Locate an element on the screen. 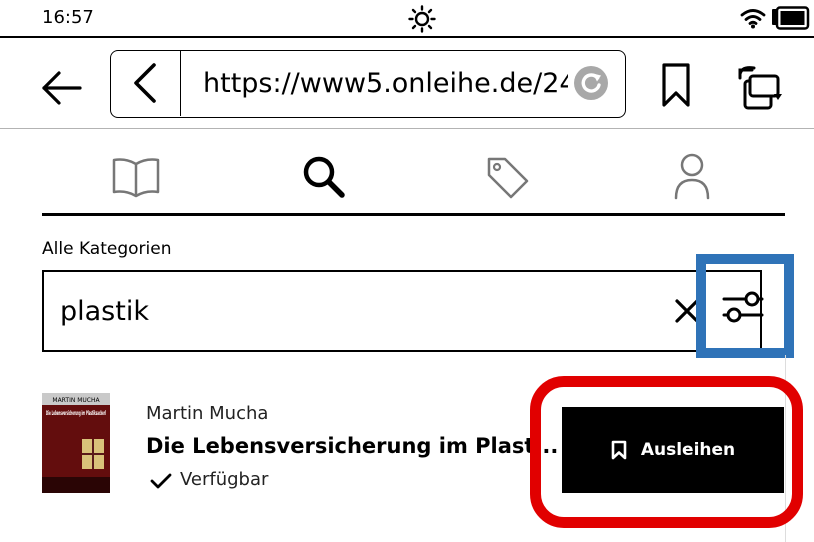  cover-author: MARTIN MUCHA is located at coordinates (76, 400).